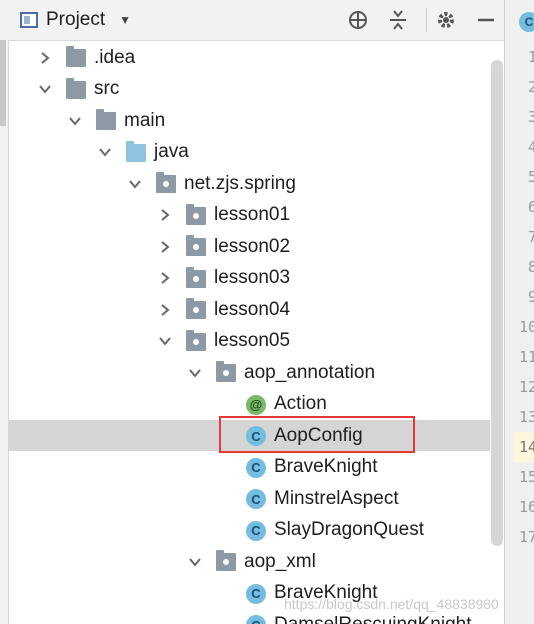 Image resolution: width=534 pixels, height=624 pixels. I want to click on tree-item-label: lesson01, so click(252, 214).